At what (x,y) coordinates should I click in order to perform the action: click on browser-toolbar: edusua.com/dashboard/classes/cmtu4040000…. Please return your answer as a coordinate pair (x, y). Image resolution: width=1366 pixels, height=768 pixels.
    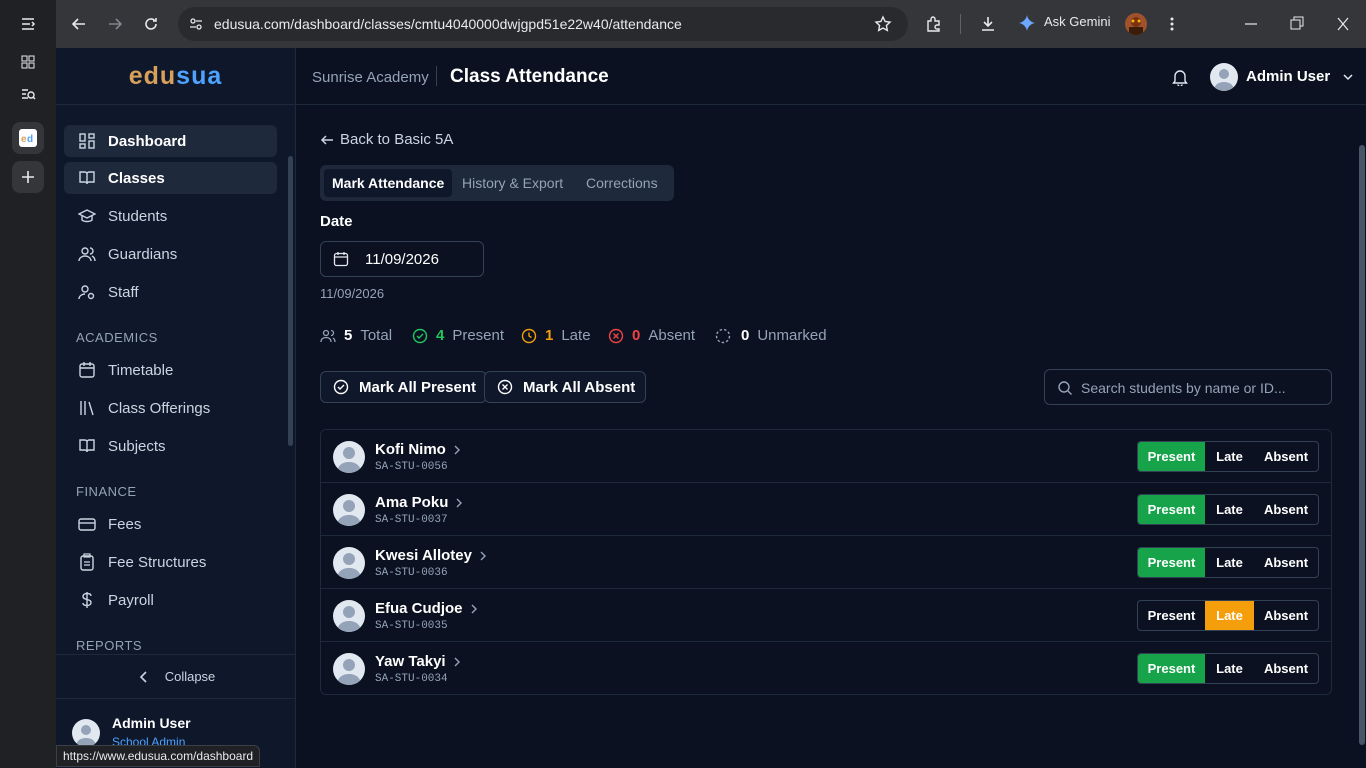
    Looking at the image, I should click on (711, 24).